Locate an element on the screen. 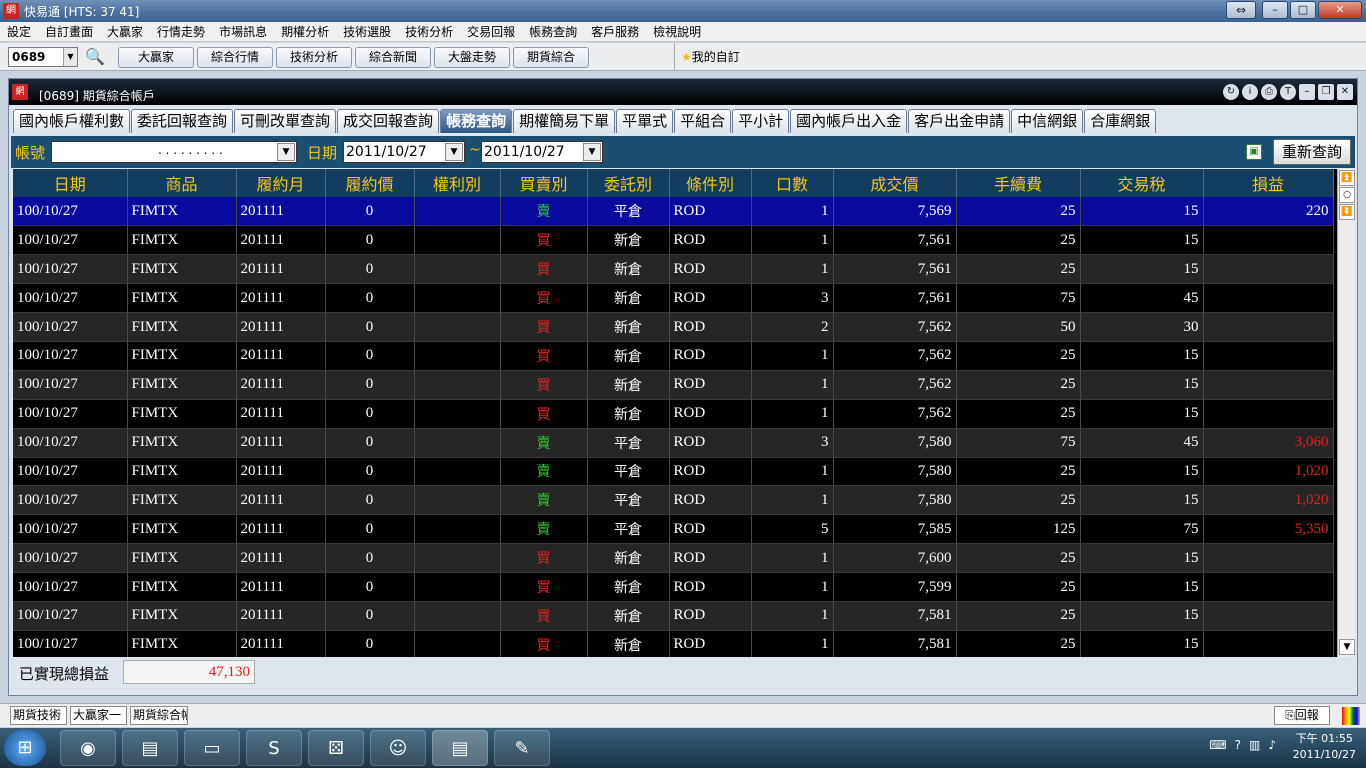 Image resolution: width=1366 pixels, height=768 pixels. keyboard-icon: ⌨ is located at coordinates (1217, 745).